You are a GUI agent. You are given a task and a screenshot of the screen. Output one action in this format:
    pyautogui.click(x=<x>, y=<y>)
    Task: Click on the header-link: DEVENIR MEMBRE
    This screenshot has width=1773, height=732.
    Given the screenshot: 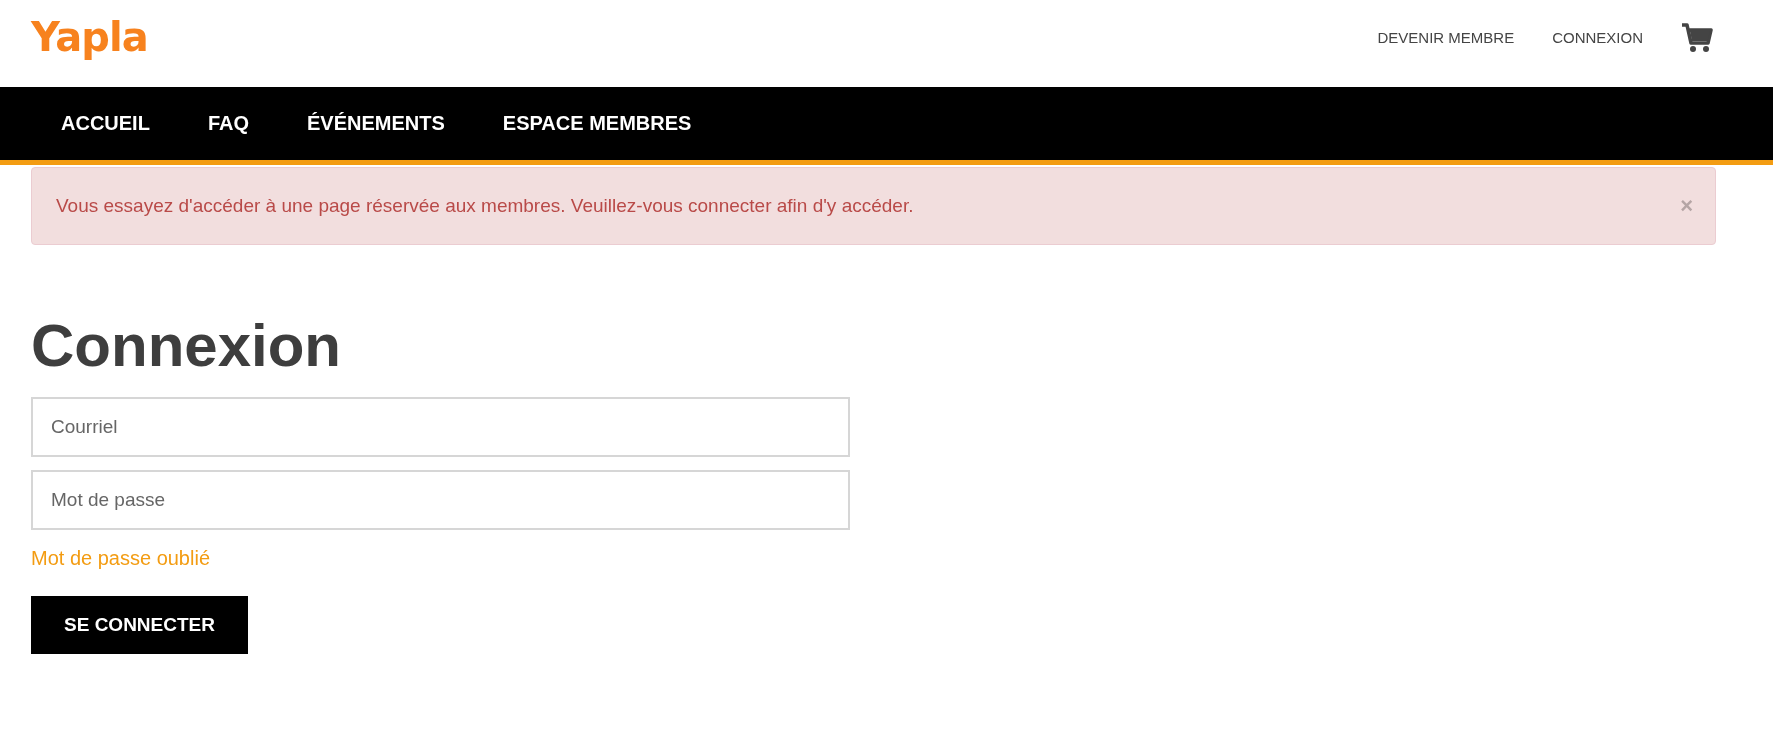 What is the action you would take?
    pyautogui.click(x=1446, y=37)
    